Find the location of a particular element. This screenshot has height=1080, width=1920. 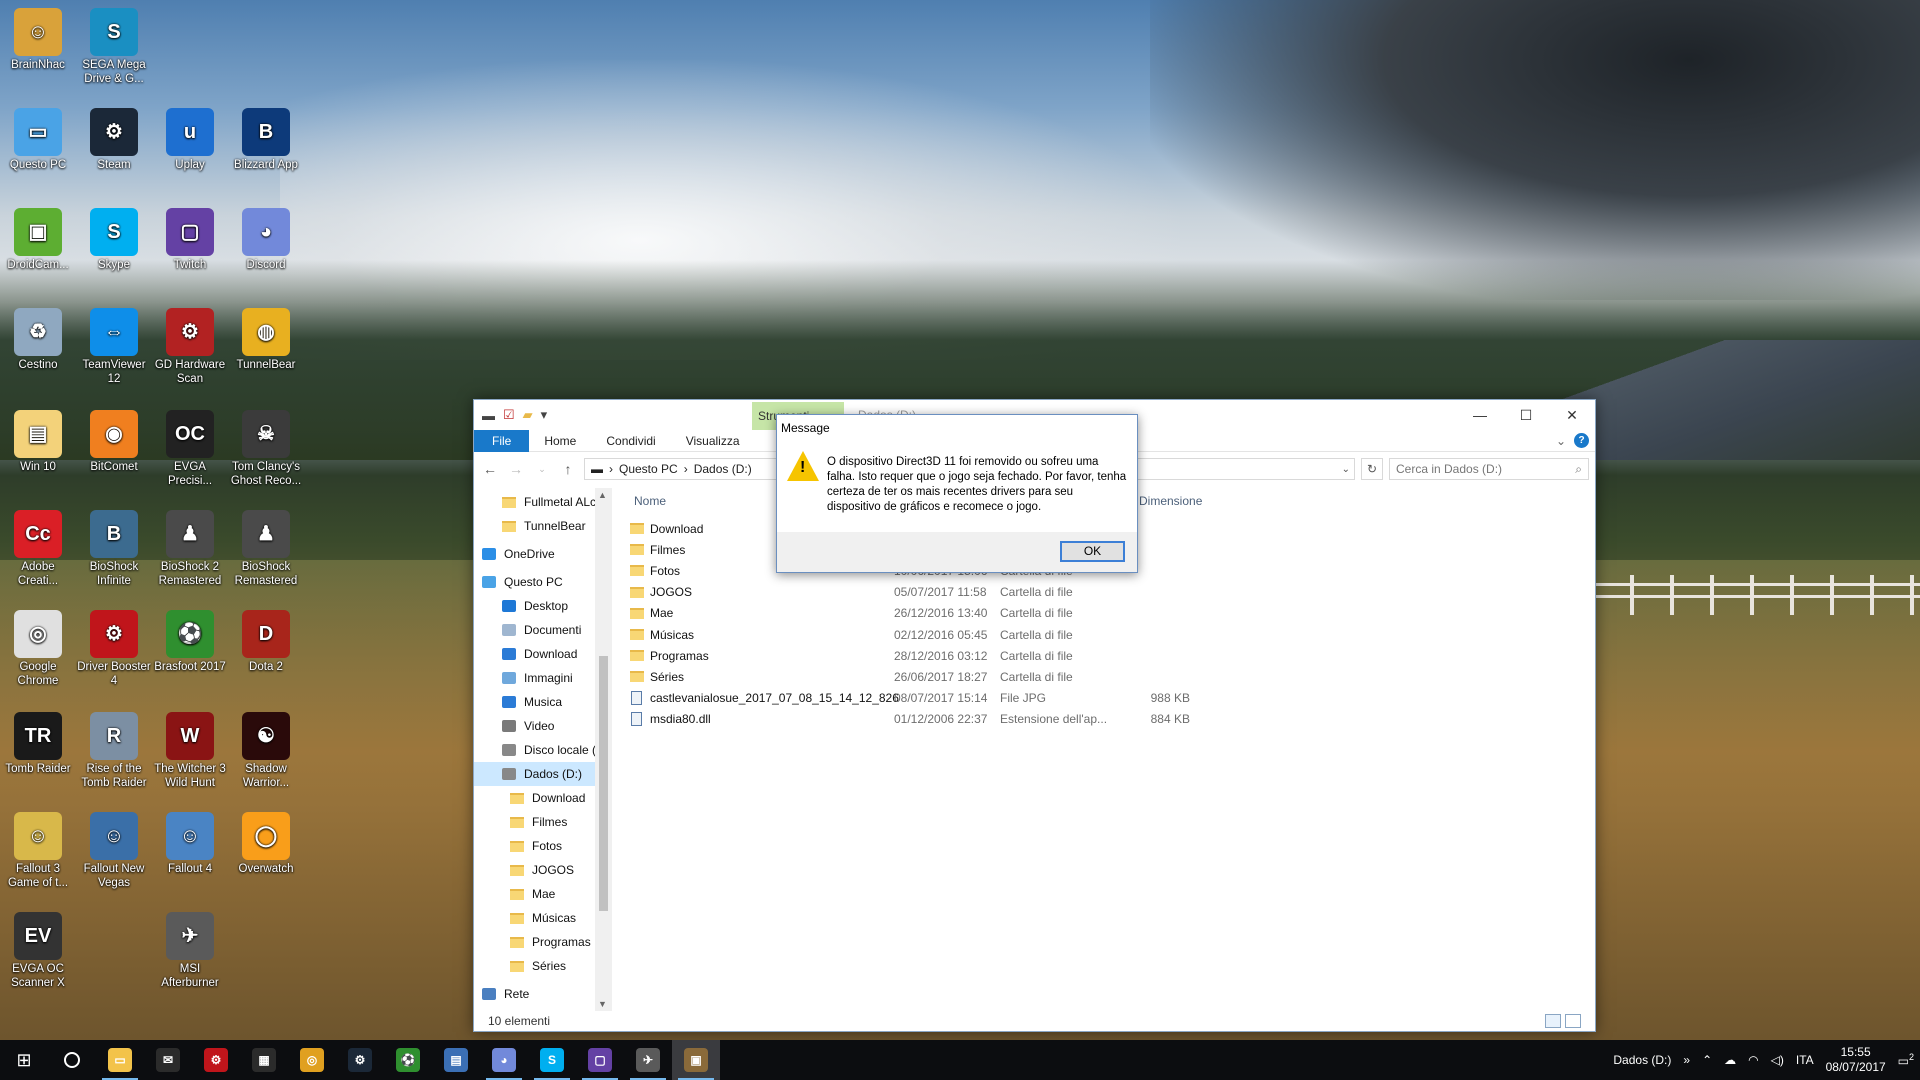

nav-item: Musica is located at coordinates (543, 702).